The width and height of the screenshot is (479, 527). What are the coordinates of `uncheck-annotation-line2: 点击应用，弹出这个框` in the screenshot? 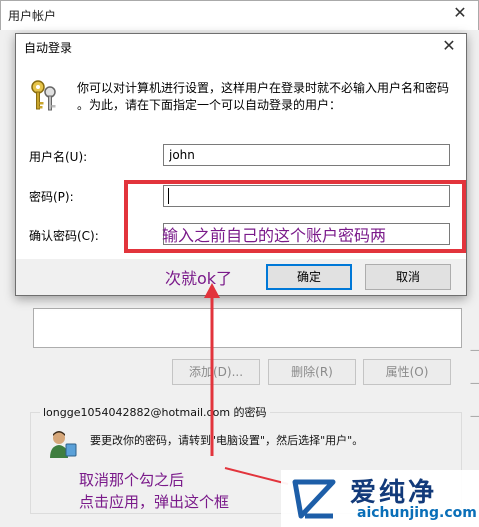 It's located at (154, 502).